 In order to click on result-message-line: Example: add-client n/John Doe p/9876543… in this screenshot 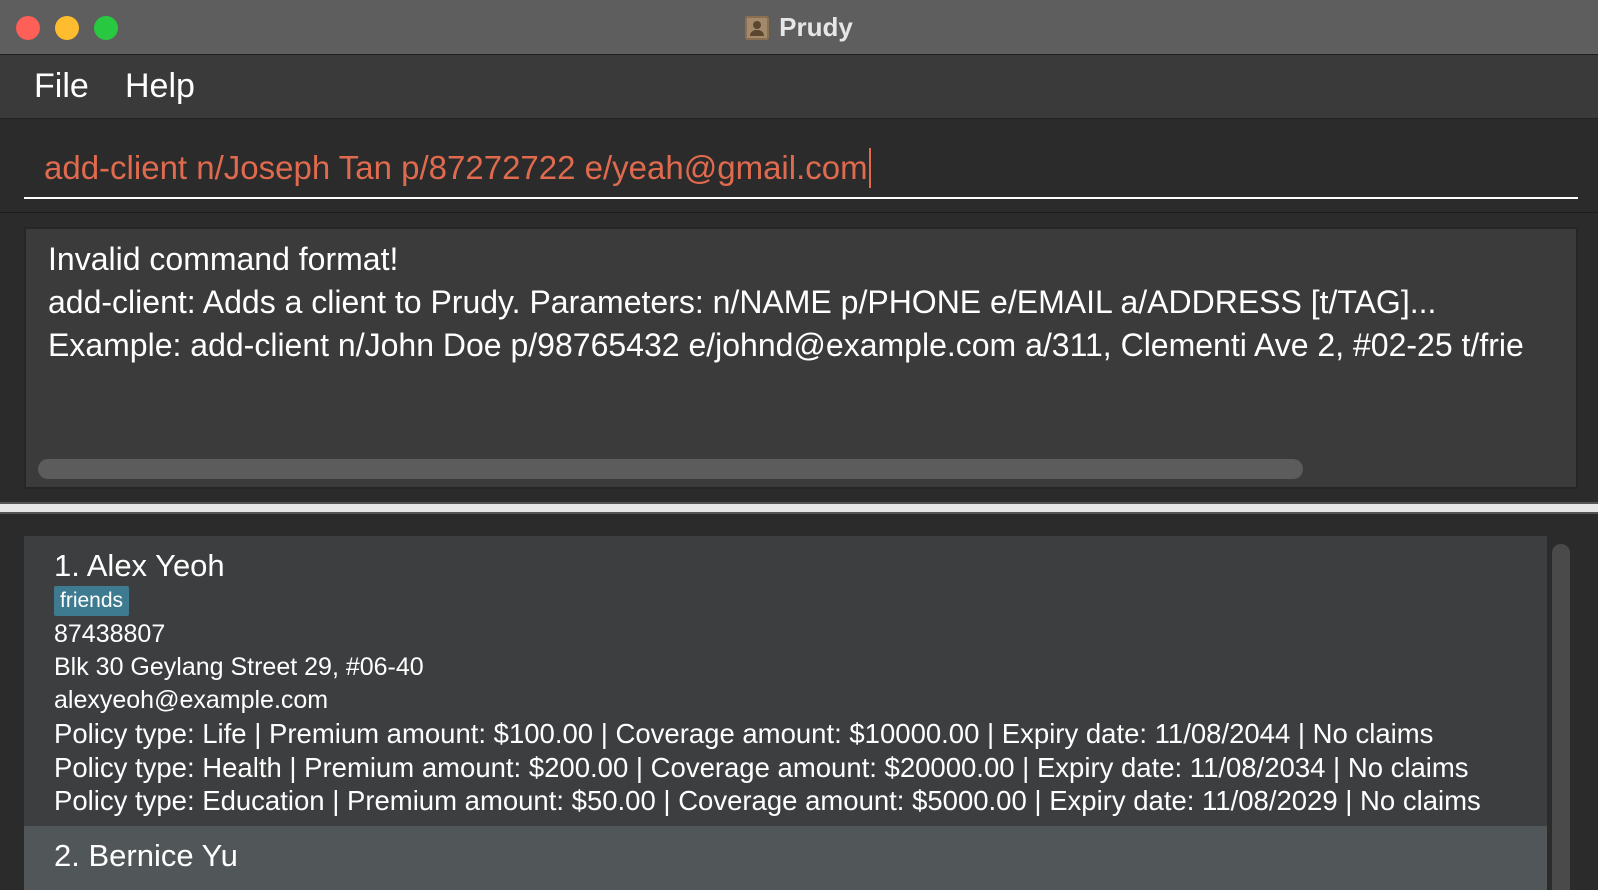, I will do `click(786, 345)`.